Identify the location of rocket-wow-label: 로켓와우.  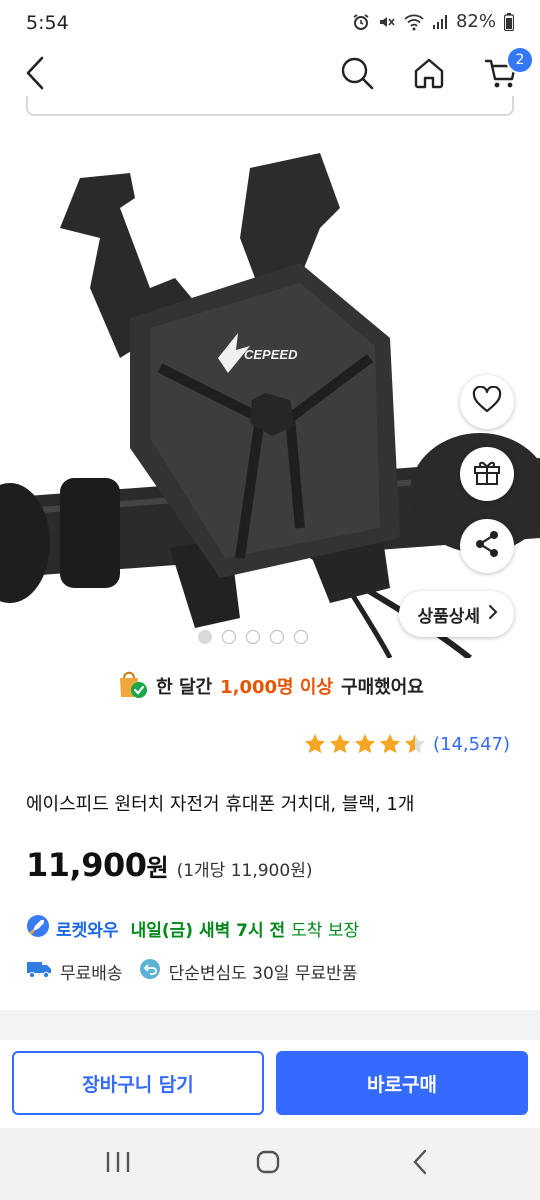
(87, 931).